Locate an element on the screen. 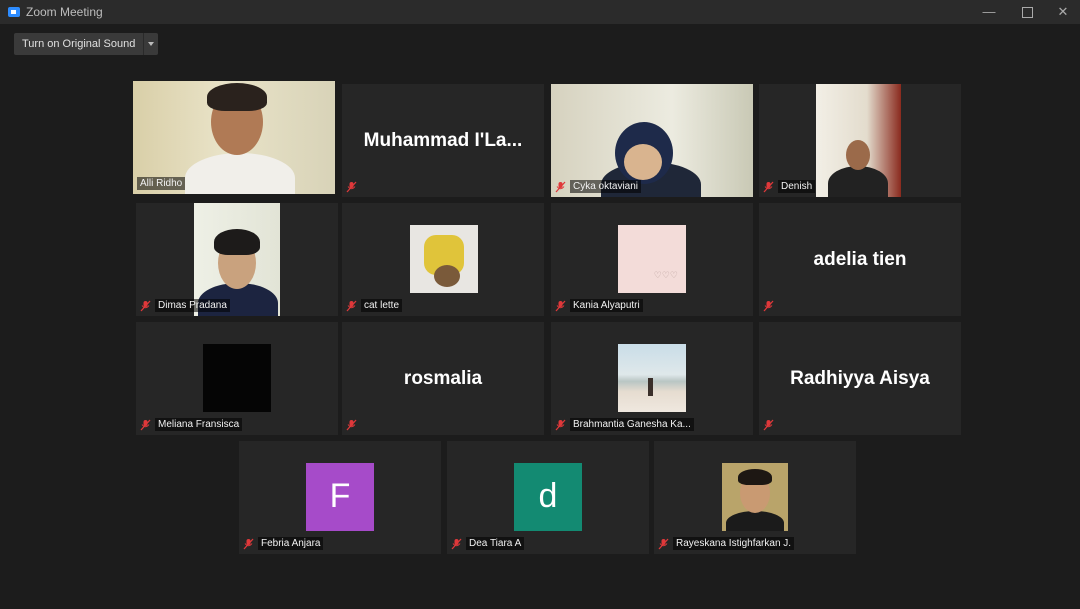 The image size is (1080, 609). participant-tile-alli-ridho: Alli Ridho is located at coordinates (234, 137).